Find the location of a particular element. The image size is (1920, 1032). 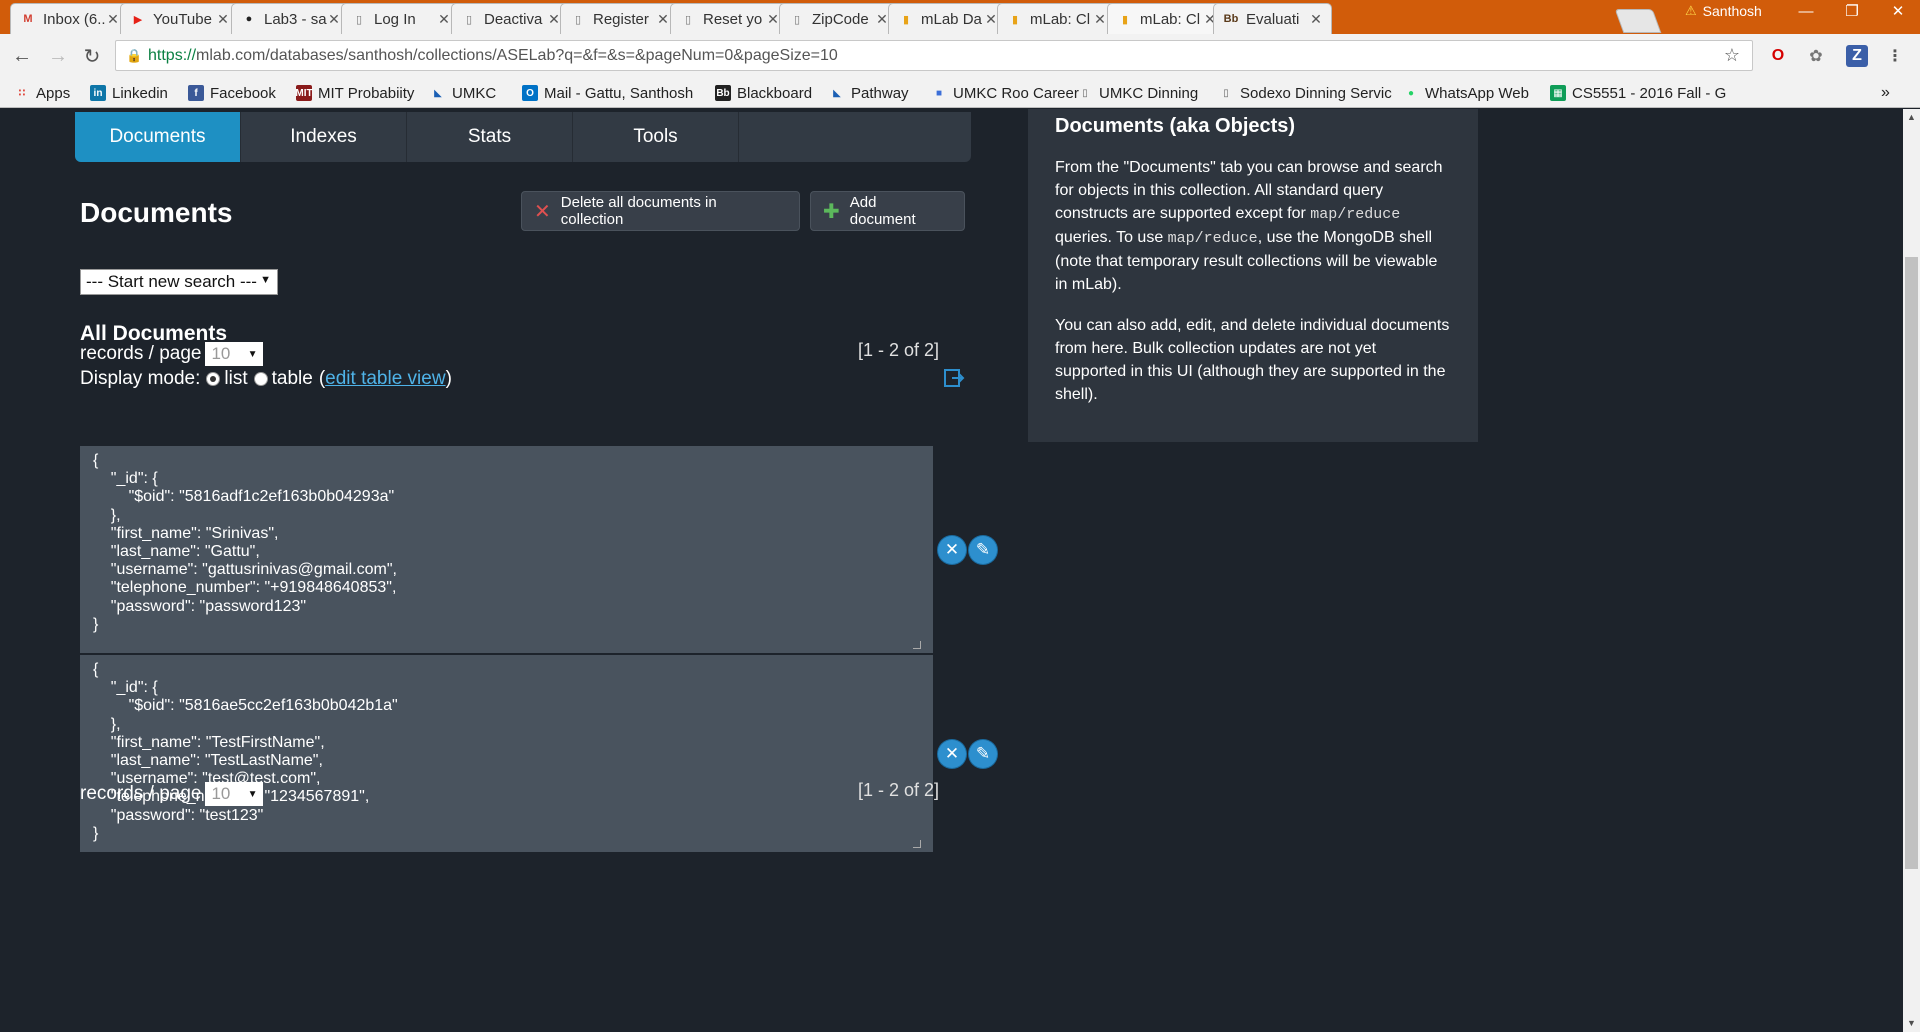

edit-table-view-suffix: ) is located at coordinates (448, 378).